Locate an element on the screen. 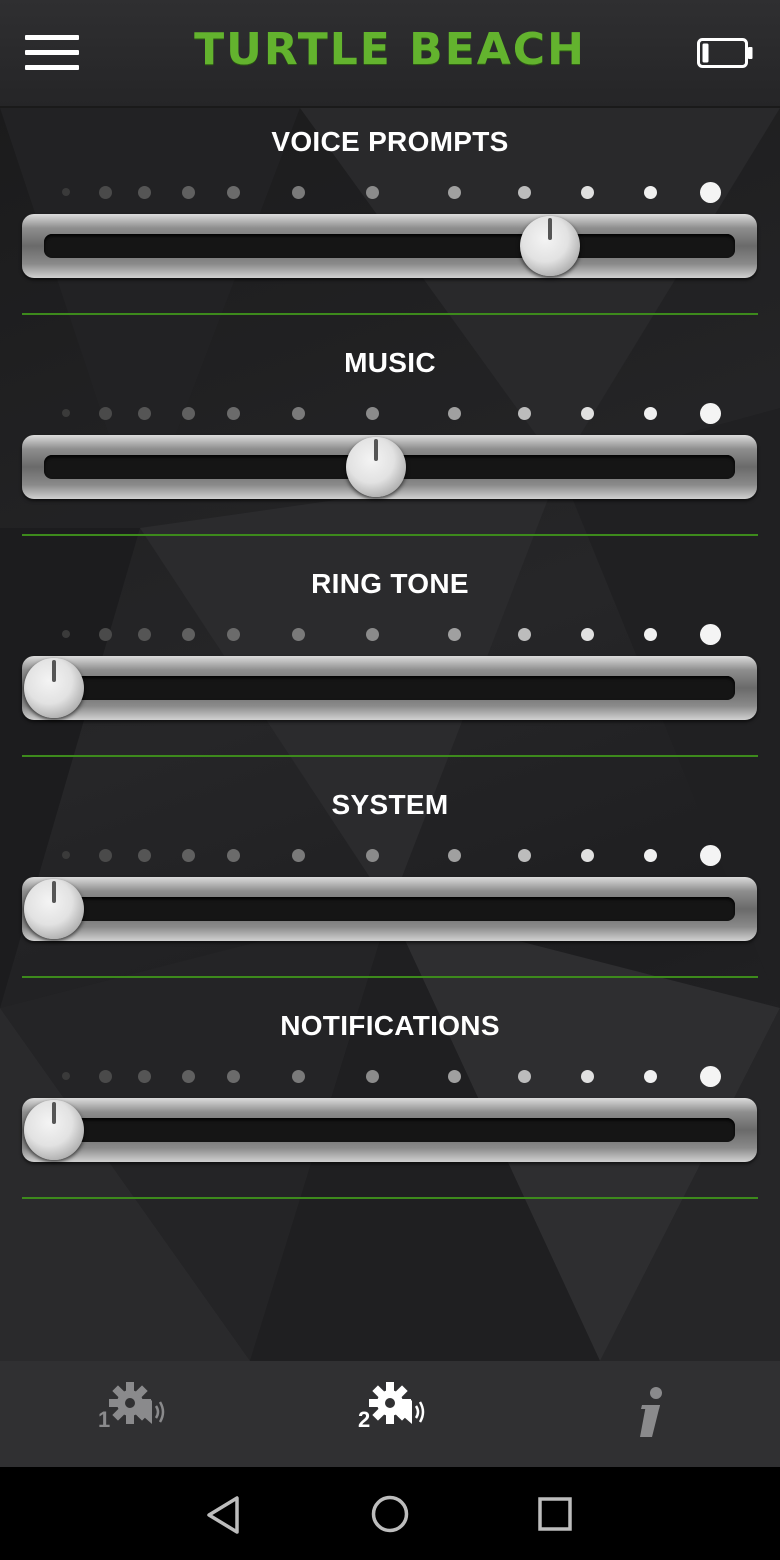  system-navigation-bar is located at coordinates (390, 1513).